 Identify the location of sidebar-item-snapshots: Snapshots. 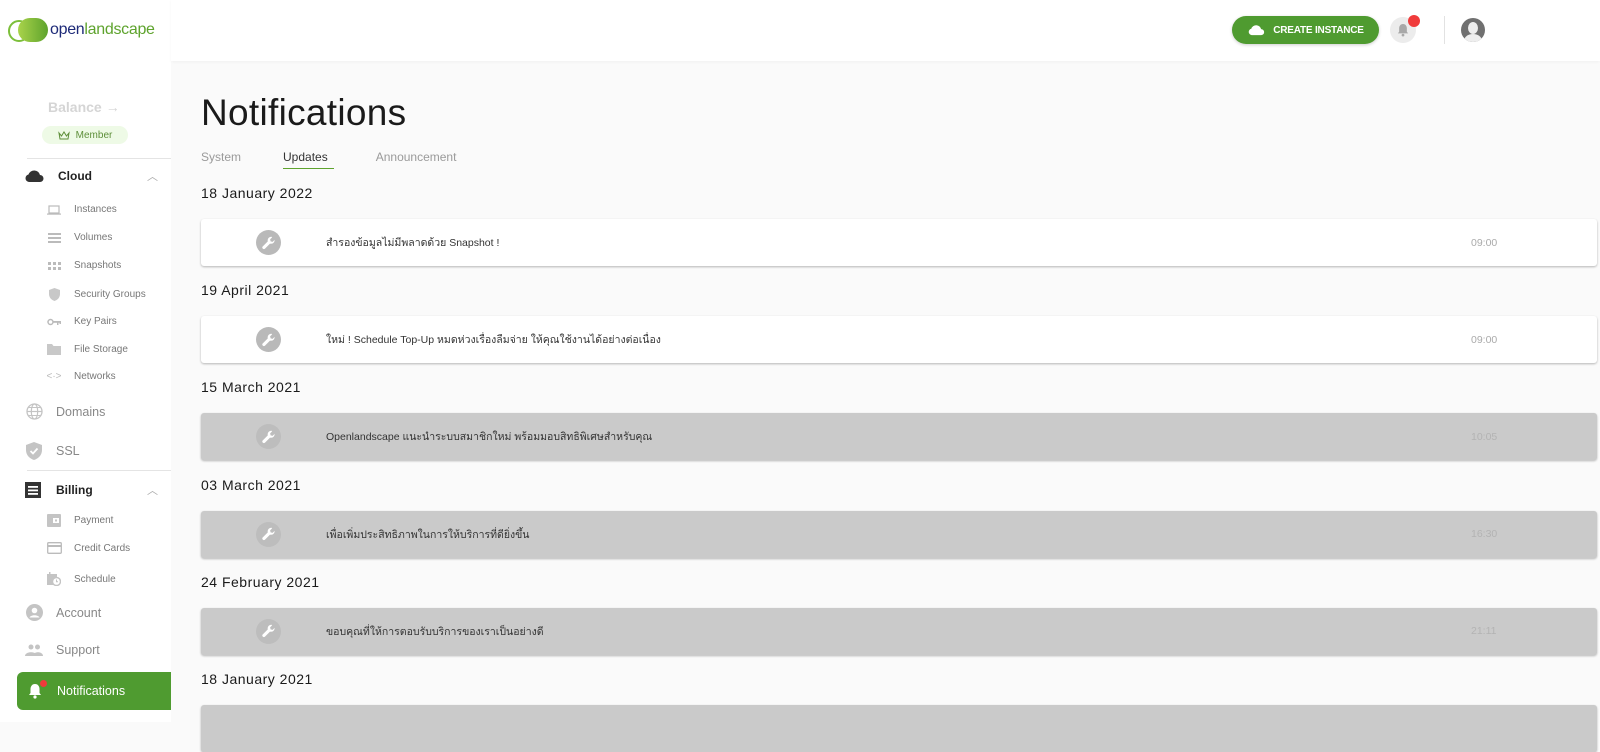
(83, 265).